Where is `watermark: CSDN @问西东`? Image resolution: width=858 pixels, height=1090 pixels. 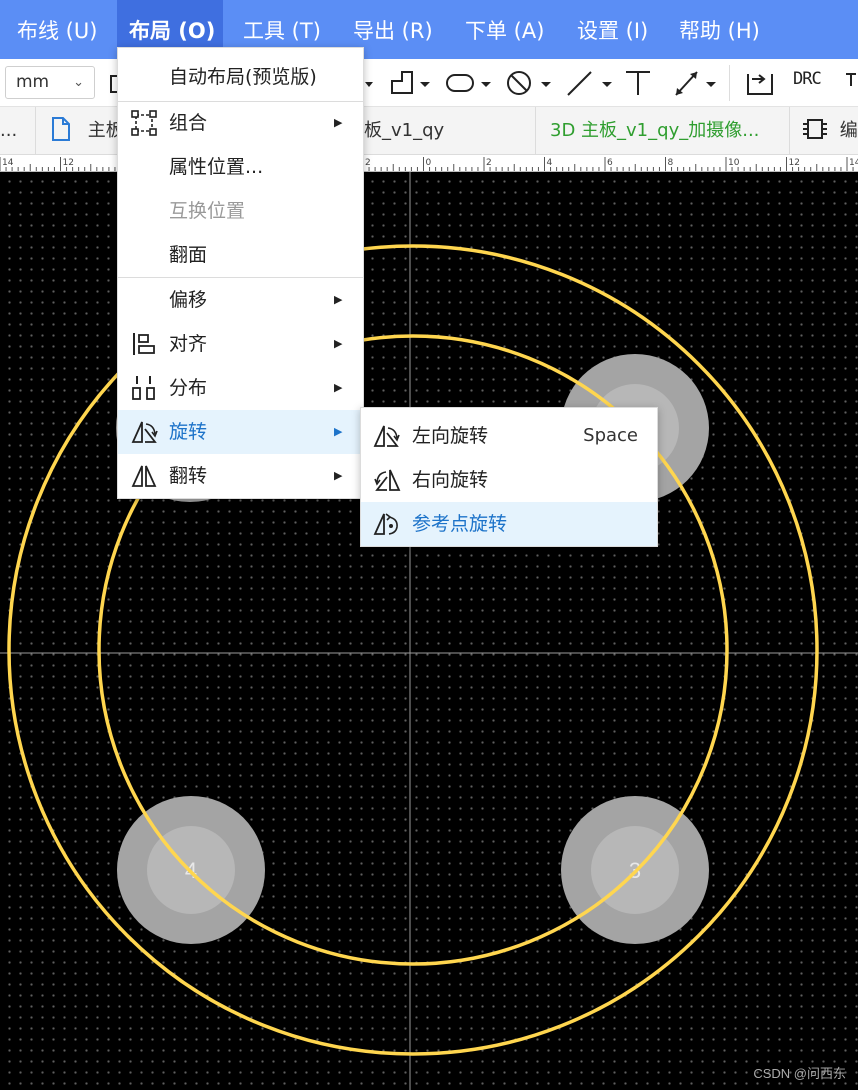 watermark: CSDN @问西东 is located at coordinates (799, 1073).